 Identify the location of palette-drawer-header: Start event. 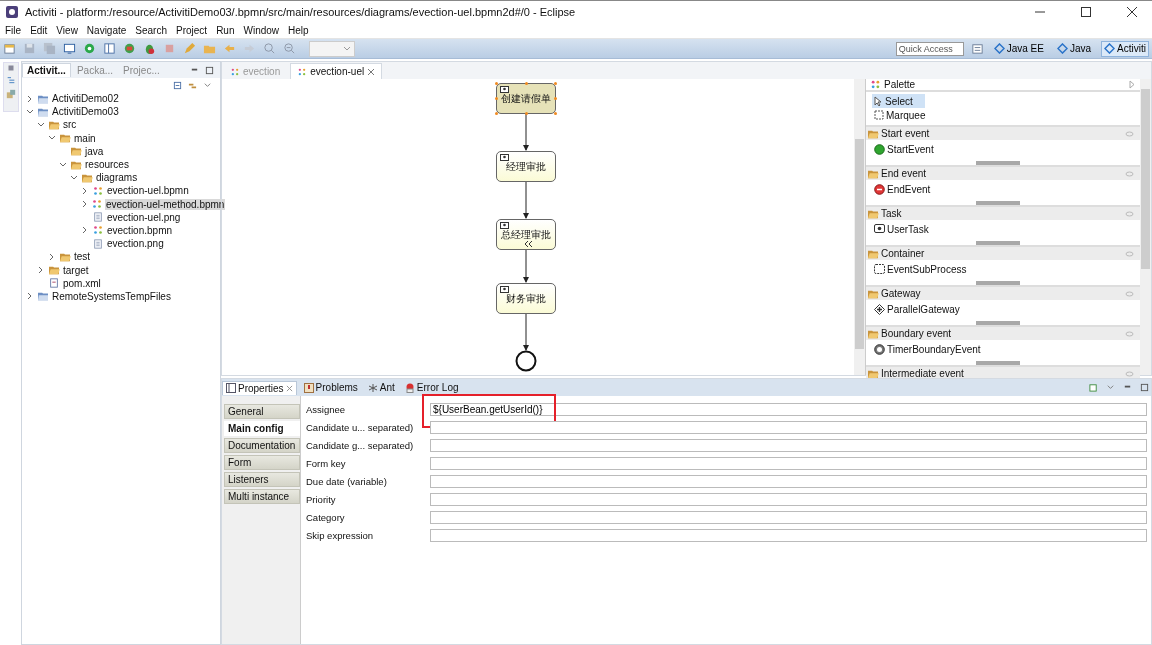
(1003, 133).